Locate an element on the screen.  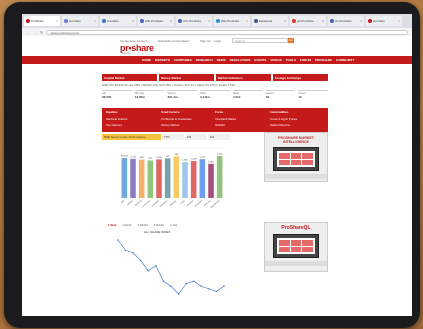
range-tab: 1 Week is located at coordinates (112, 226).